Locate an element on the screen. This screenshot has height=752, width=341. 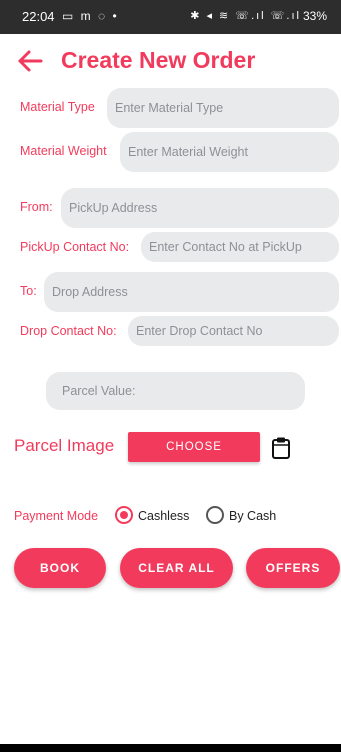
to-row: To: is located at coordinates (170, 292).